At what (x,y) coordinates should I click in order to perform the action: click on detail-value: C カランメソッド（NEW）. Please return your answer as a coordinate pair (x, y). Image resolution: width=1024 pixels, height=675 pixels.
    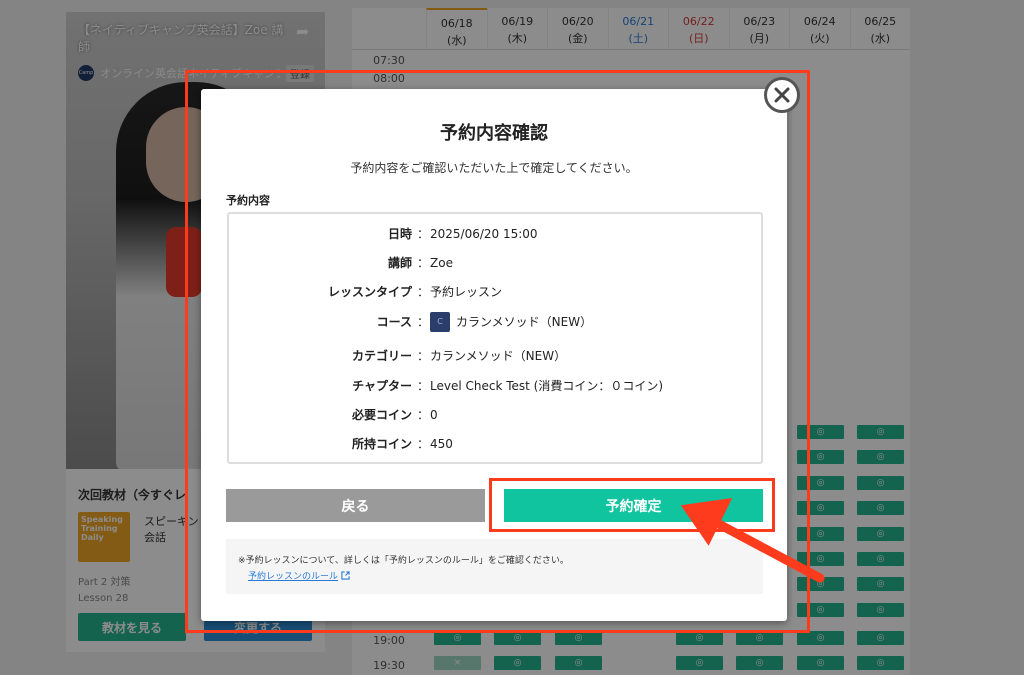
    Looking at the image, I should click on (511, 322).